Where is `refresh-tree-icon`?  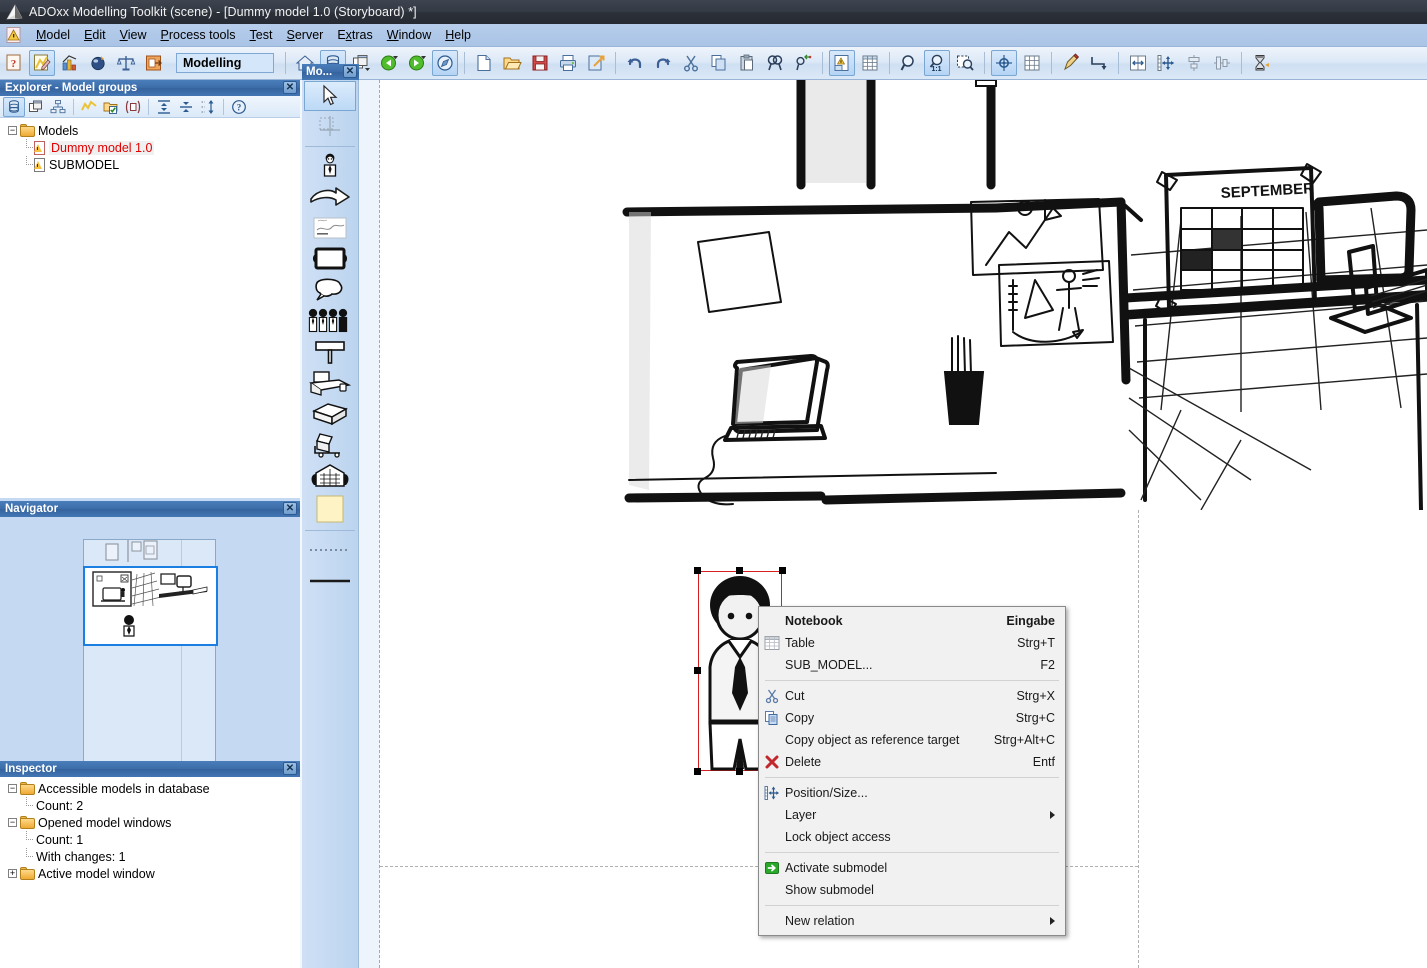 refresh-tree-icon is located at coordinates (208, 107).